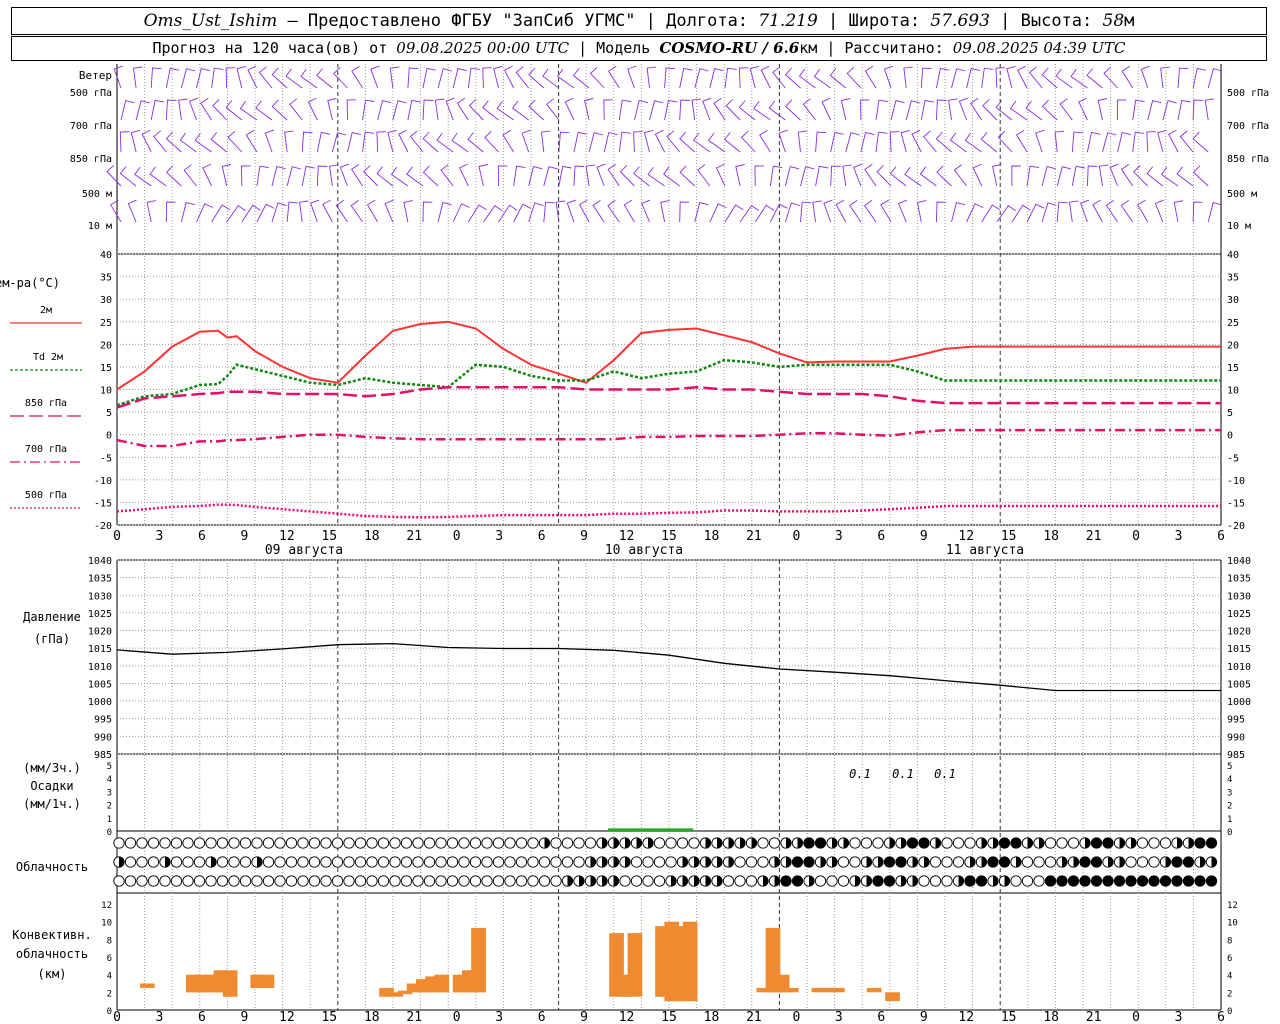 The height and width of the screenshot is (1024, 1280). I want to click on hour-label: 21, so click(414, 536).